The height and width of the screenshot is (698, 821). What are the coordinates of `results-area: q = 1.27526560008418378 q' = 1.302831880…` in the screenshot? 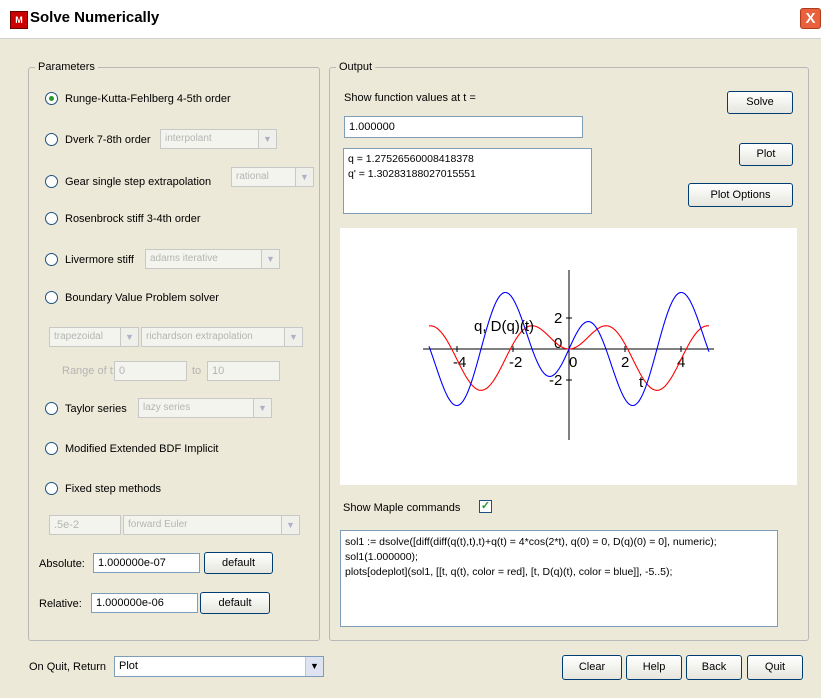 It's located at (467, 181).